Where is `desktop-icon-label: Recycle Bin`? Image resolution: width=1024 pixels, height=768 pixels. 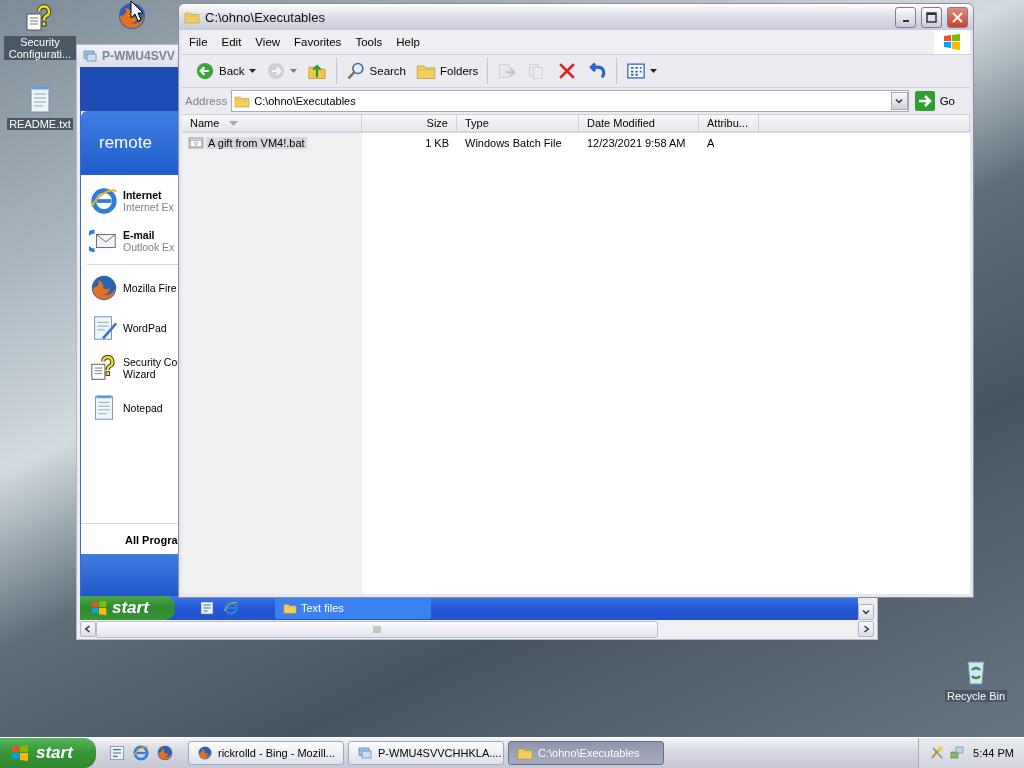 desktop-icon-label: Recycle Bin is located at coordinates (976, 696).